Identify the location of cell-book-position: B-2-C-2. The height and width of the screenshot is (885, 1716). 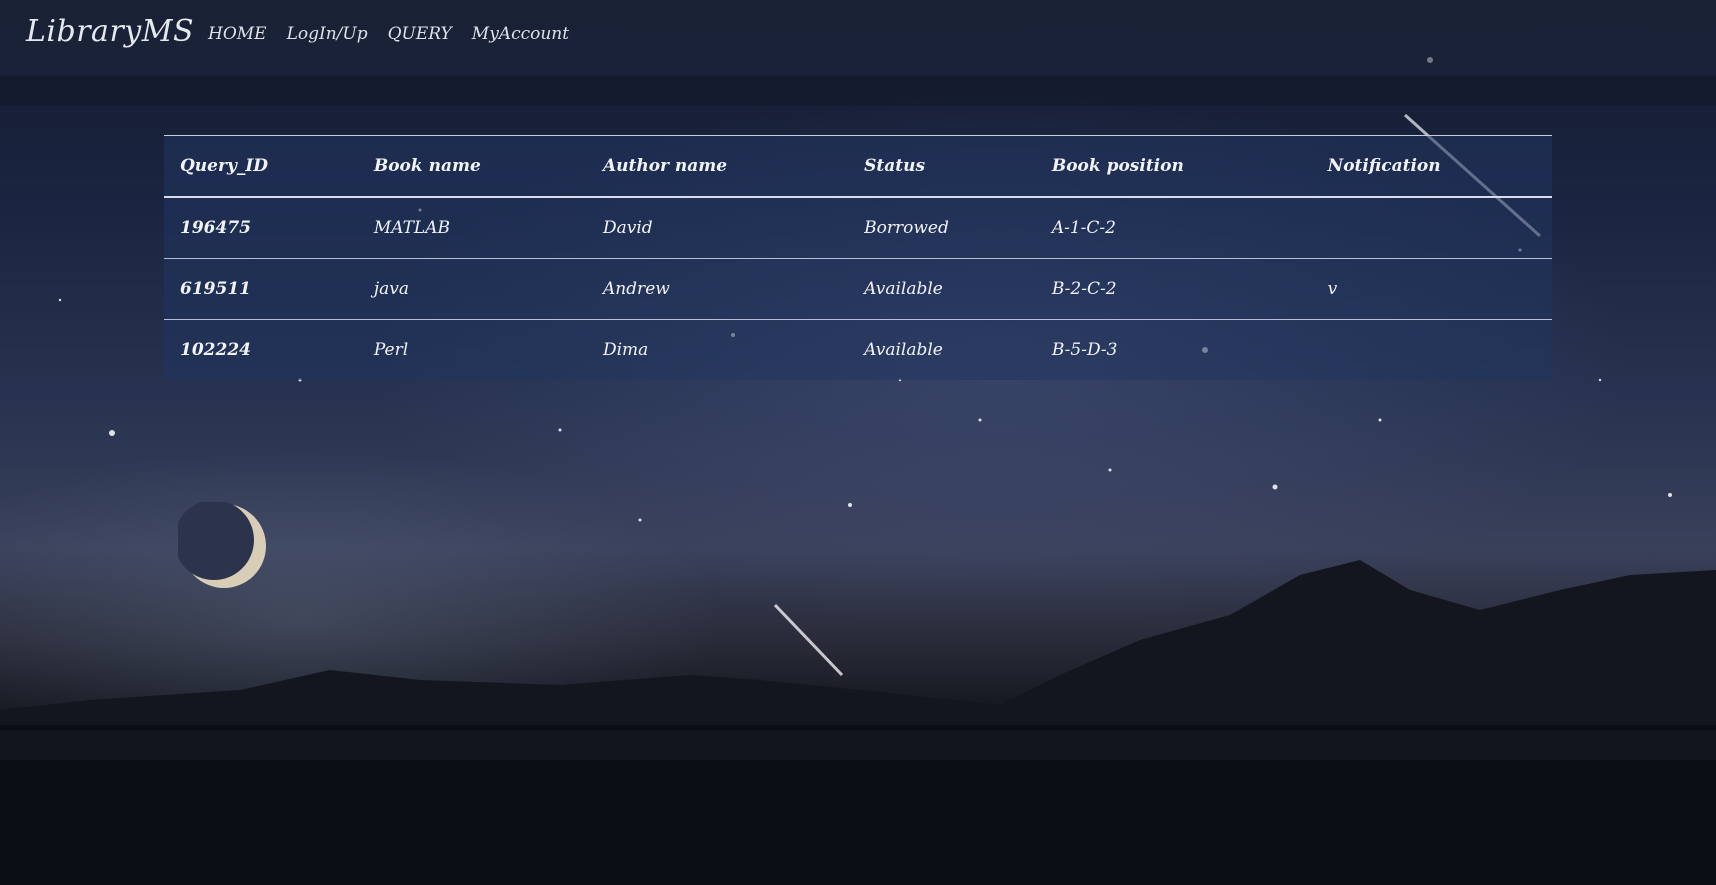
(1084, 289).